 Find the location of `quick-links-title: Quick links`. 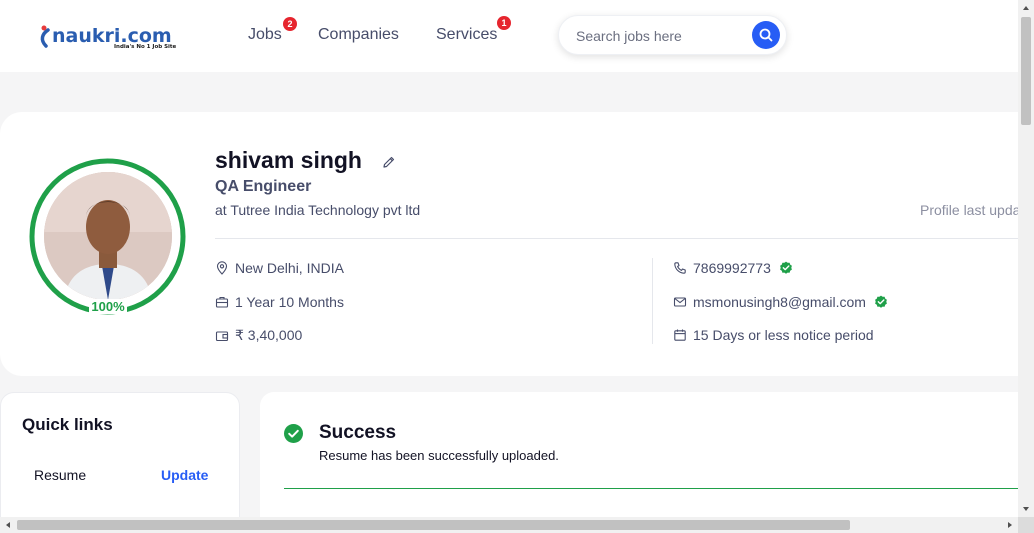

quick-links-title: Quick links is located at coordinates (67, 424).